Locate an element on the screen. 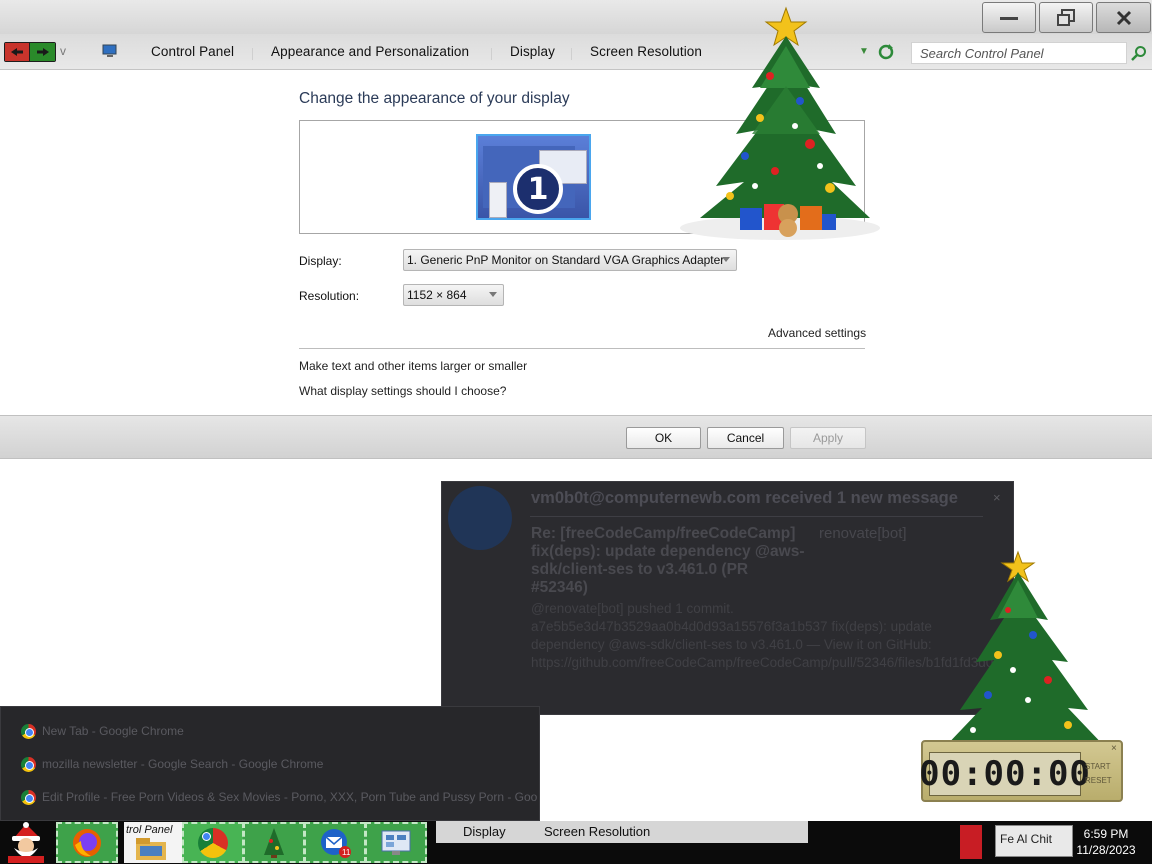  restore-icon is located at coordinates (1066, 17).